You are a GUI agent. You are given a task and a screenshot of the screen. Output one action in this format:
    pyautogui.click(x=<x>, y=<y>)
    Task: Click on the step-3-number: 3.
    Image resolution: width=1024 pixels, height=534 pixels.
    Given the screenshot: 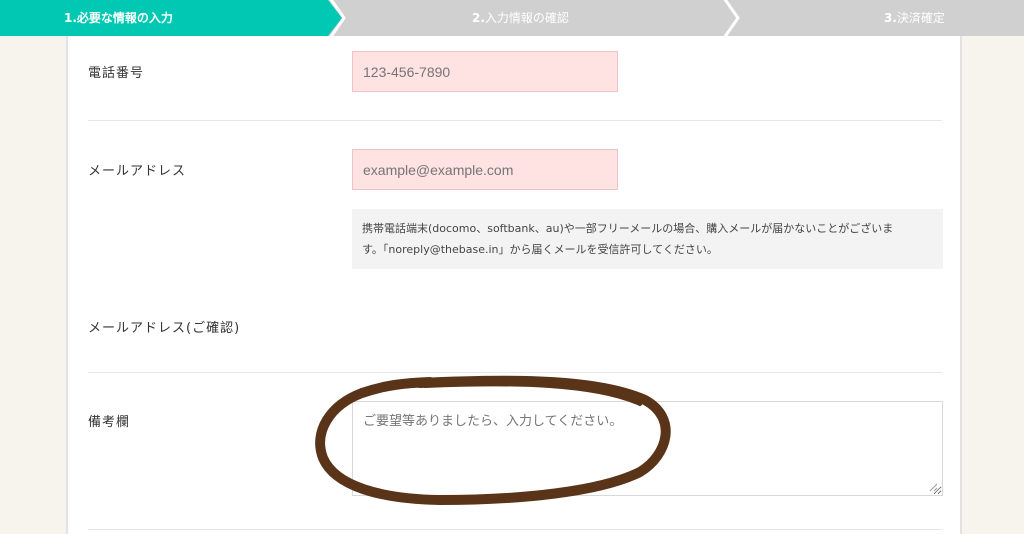 What is the action you would take?
    pyautogui.click(x=890, y=18)
    